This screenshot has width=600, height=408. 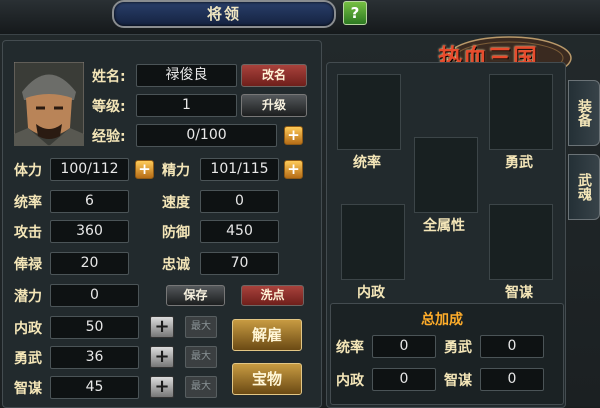 What do you see at coordinates (89, 263) in the screenshot?
I see `salary-value: 20` at bounding box center [89, 263].